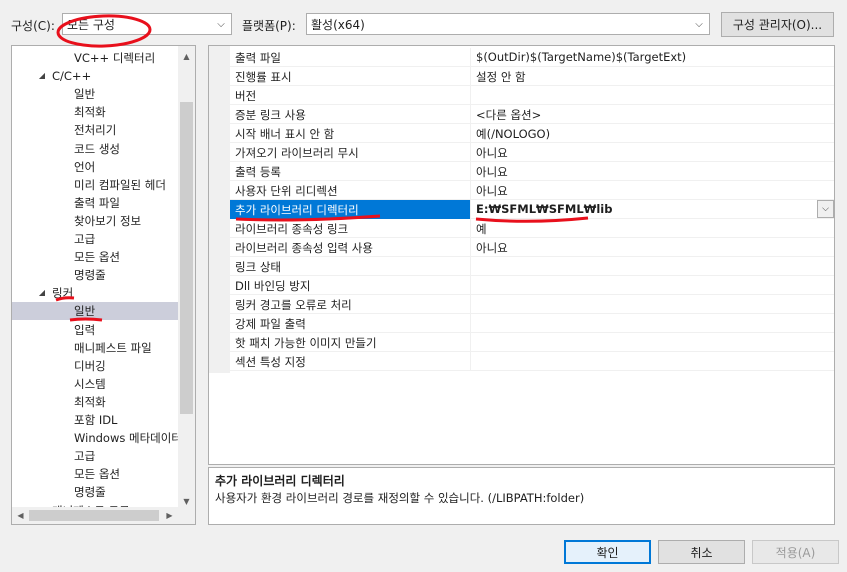  What do you see at coordinates (532, 95) in the screenshot?
I see `property-row: 버전` at bounding box center [532, 95].